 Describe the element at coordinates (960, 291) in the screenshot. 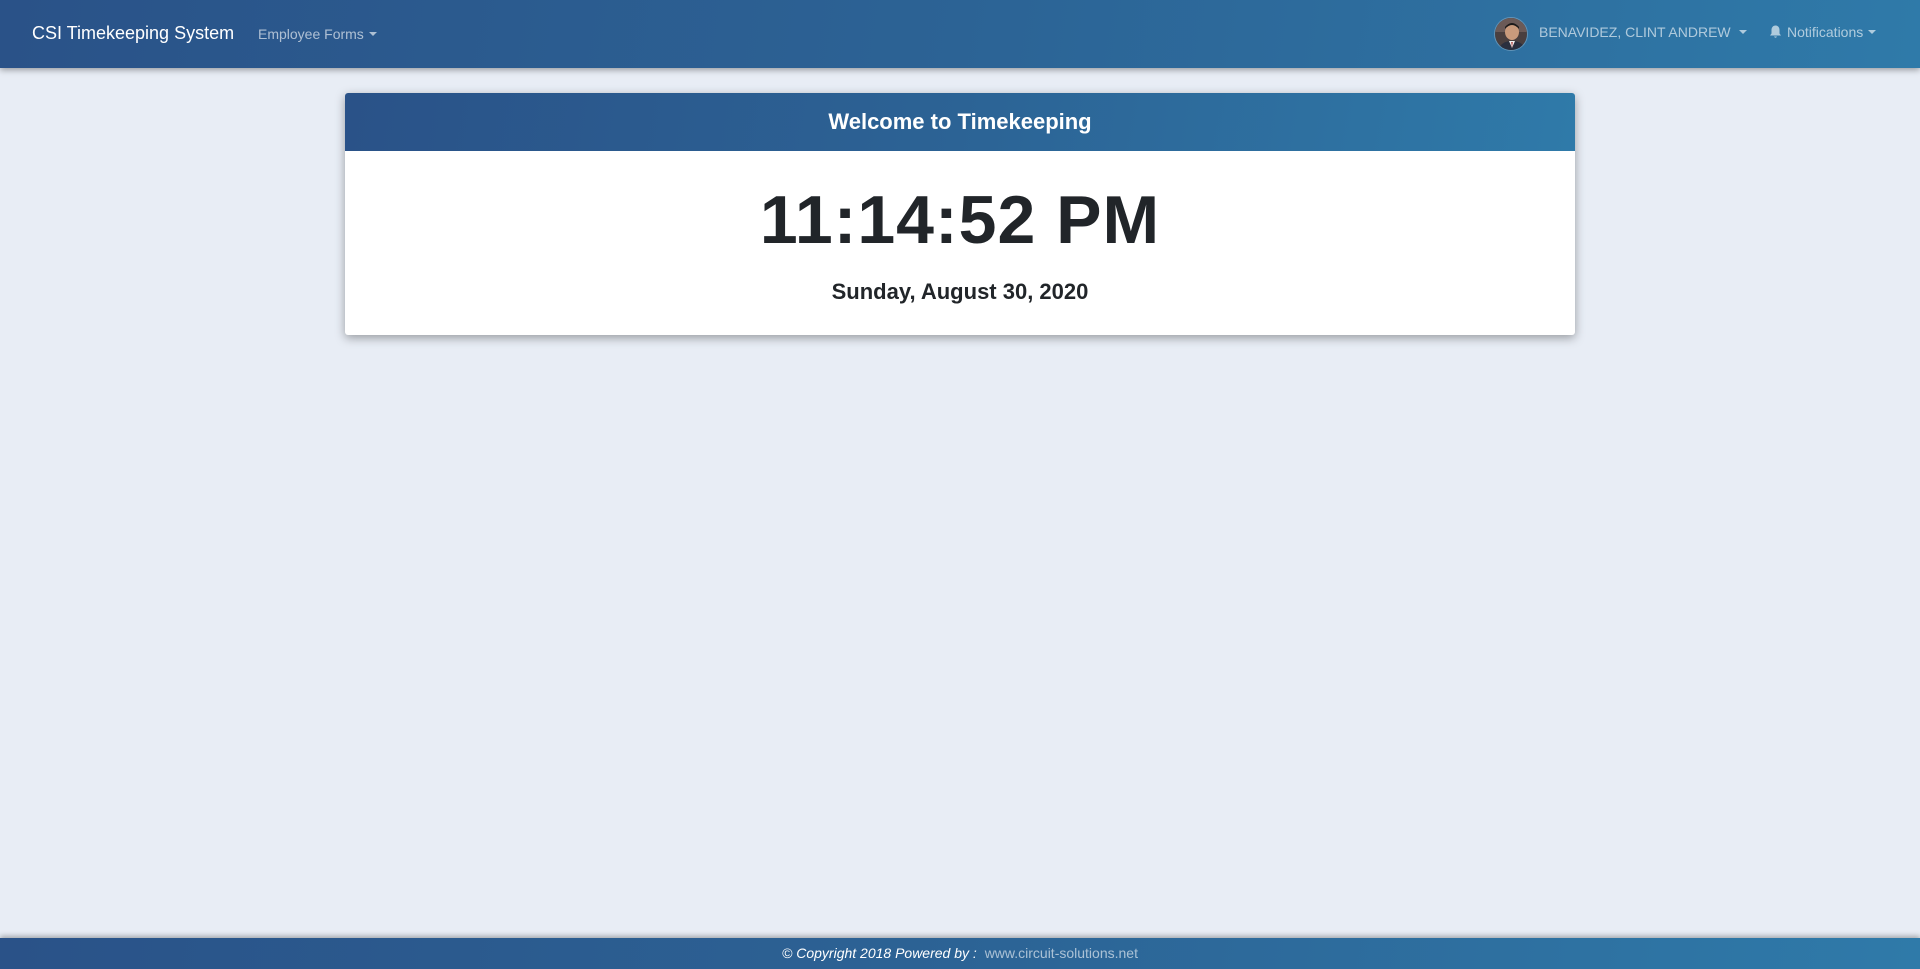

I see `current-date: Sunday, August 30, 2020` at that location.